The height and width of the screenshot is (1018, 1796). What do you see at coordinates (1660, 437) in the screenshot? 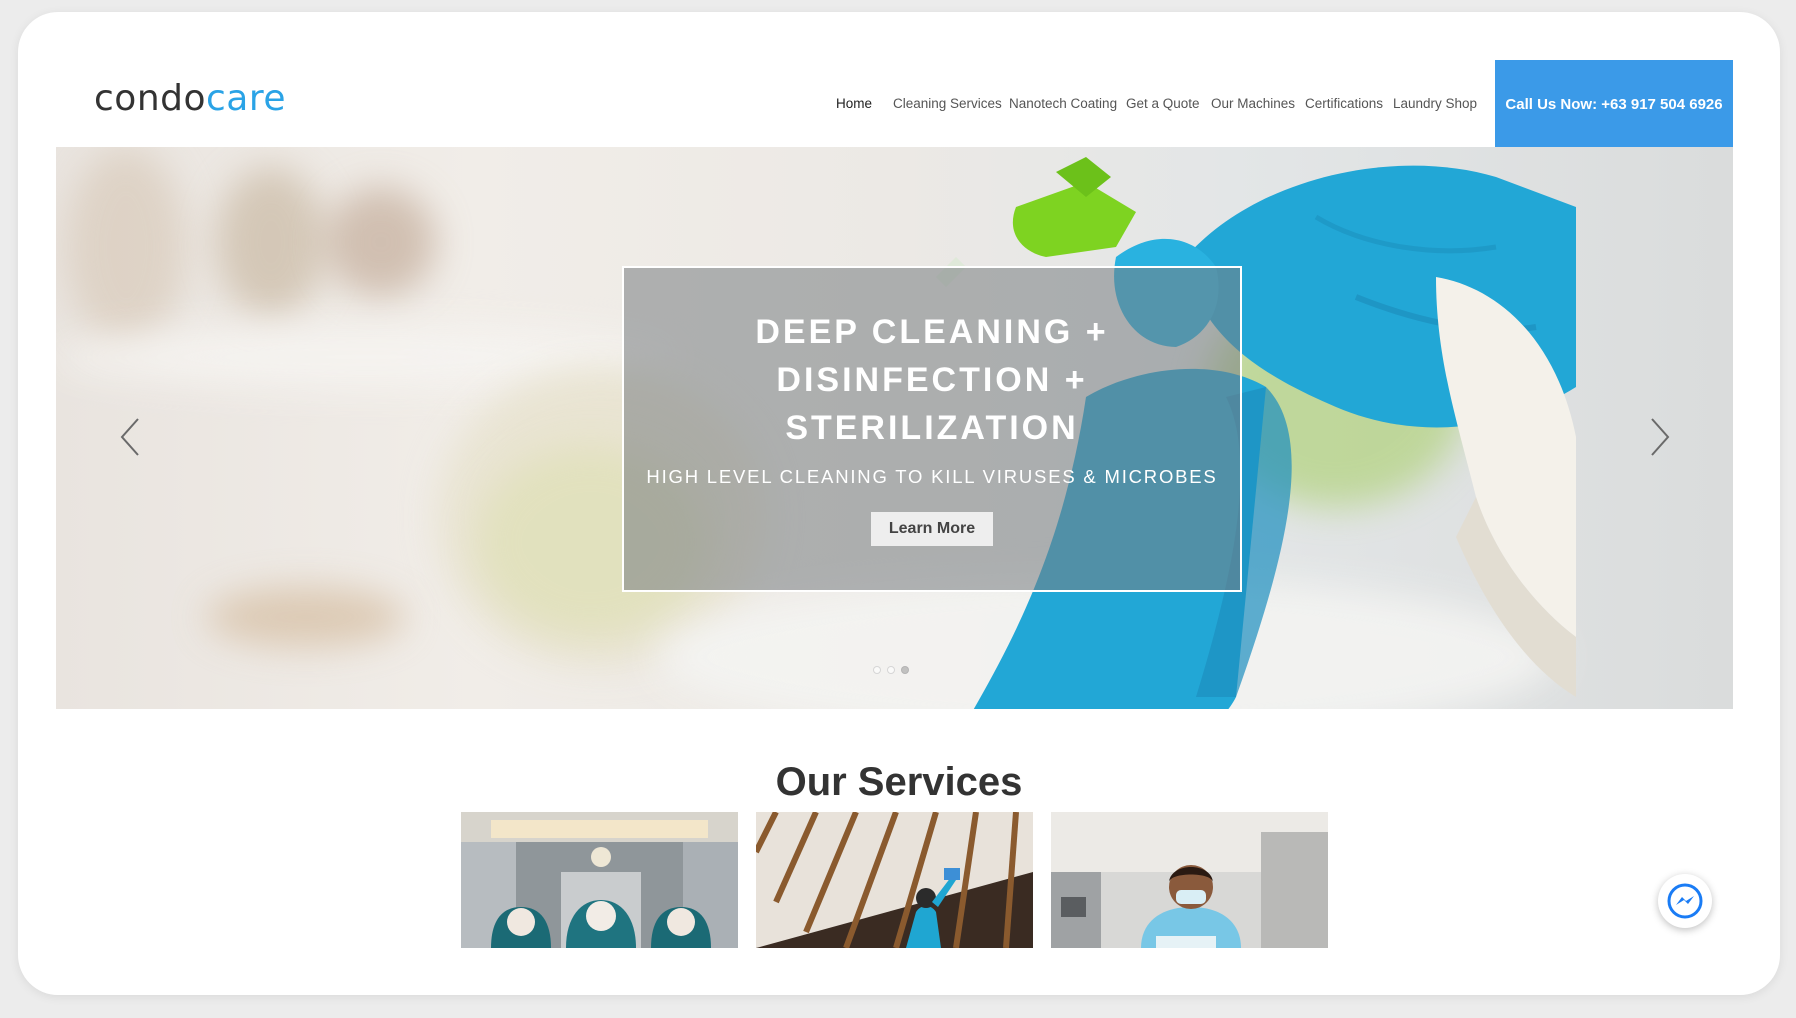
I see `chevron-right-icon` at bounding box center [1660, 437].